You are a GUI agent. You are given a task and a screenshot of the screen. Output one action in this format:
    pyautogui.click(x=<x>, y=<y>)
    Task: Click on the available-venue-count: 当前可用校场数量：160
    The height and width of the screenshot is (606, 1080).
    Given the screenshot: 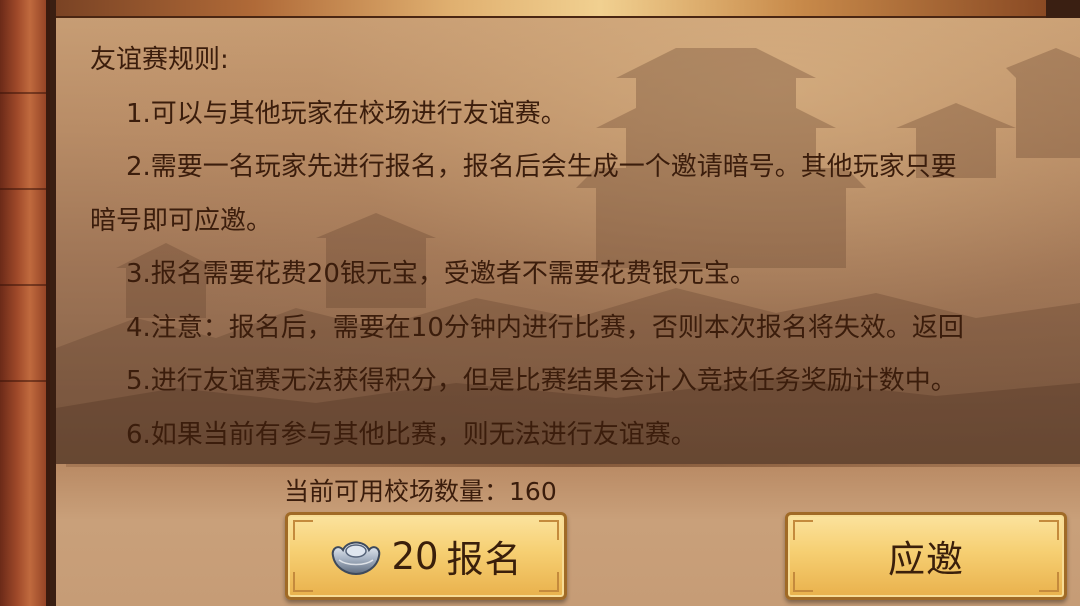 What is the action you would take?
    pyautogui.click(x=420, y=490)
    